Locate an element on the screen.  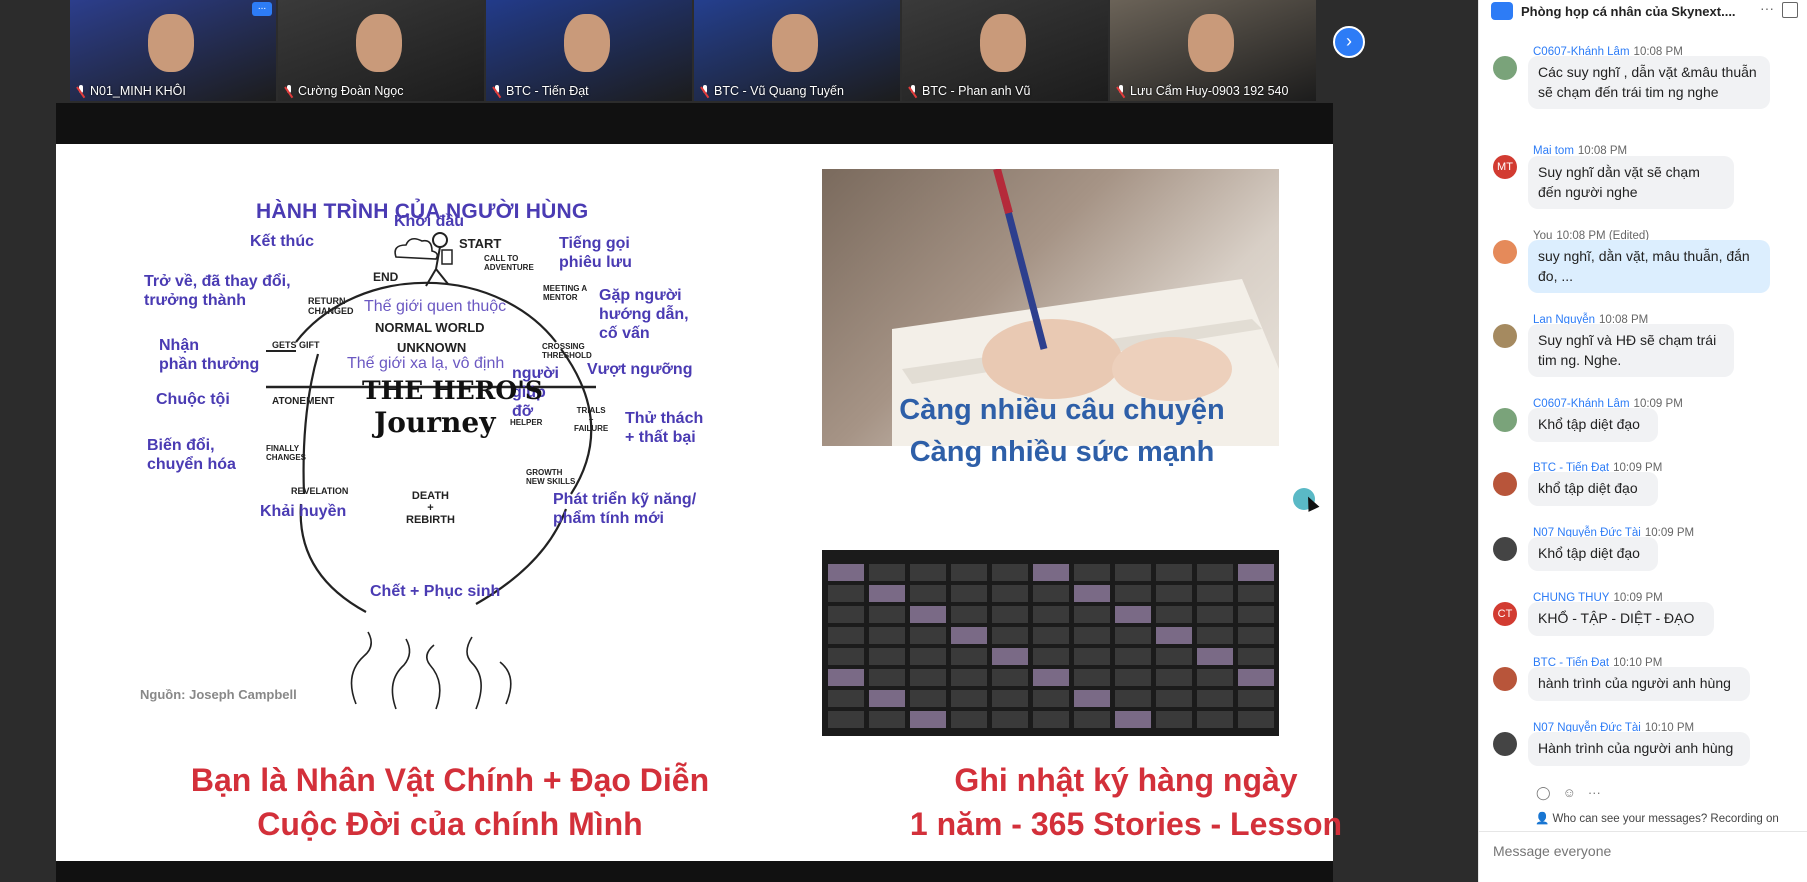
diagram-death: DEATH + REBIRTH is located at coordinates (430, 508).